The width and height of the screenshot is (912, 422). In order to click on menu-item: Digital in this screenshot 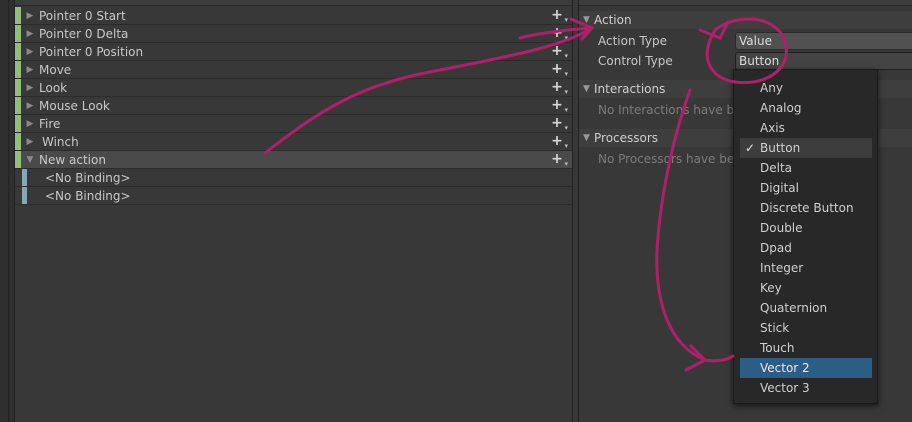, I will do `click(806, 188)`.